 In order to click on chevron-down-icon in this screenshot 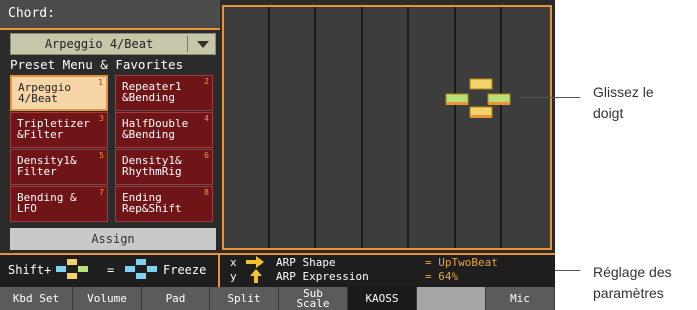, I will do `click(203, 44)`.